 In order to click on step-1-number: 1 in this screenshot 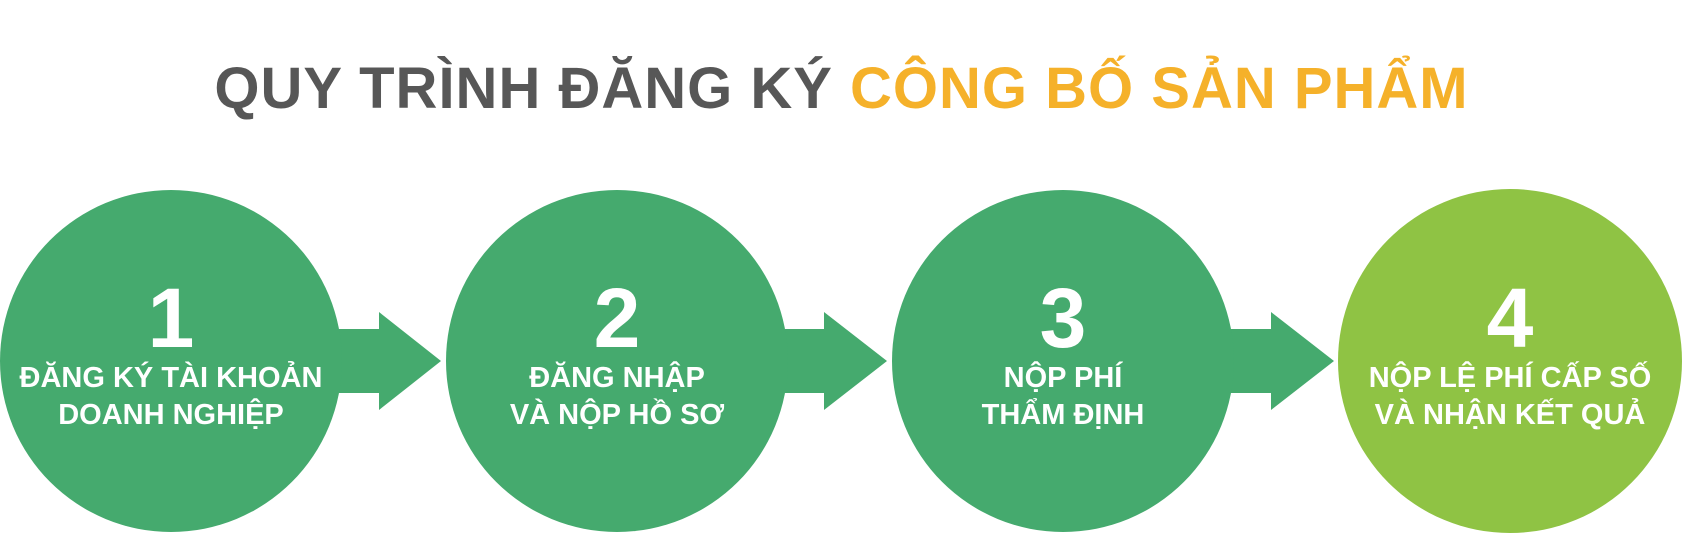, I will do `click(171, 318)`.